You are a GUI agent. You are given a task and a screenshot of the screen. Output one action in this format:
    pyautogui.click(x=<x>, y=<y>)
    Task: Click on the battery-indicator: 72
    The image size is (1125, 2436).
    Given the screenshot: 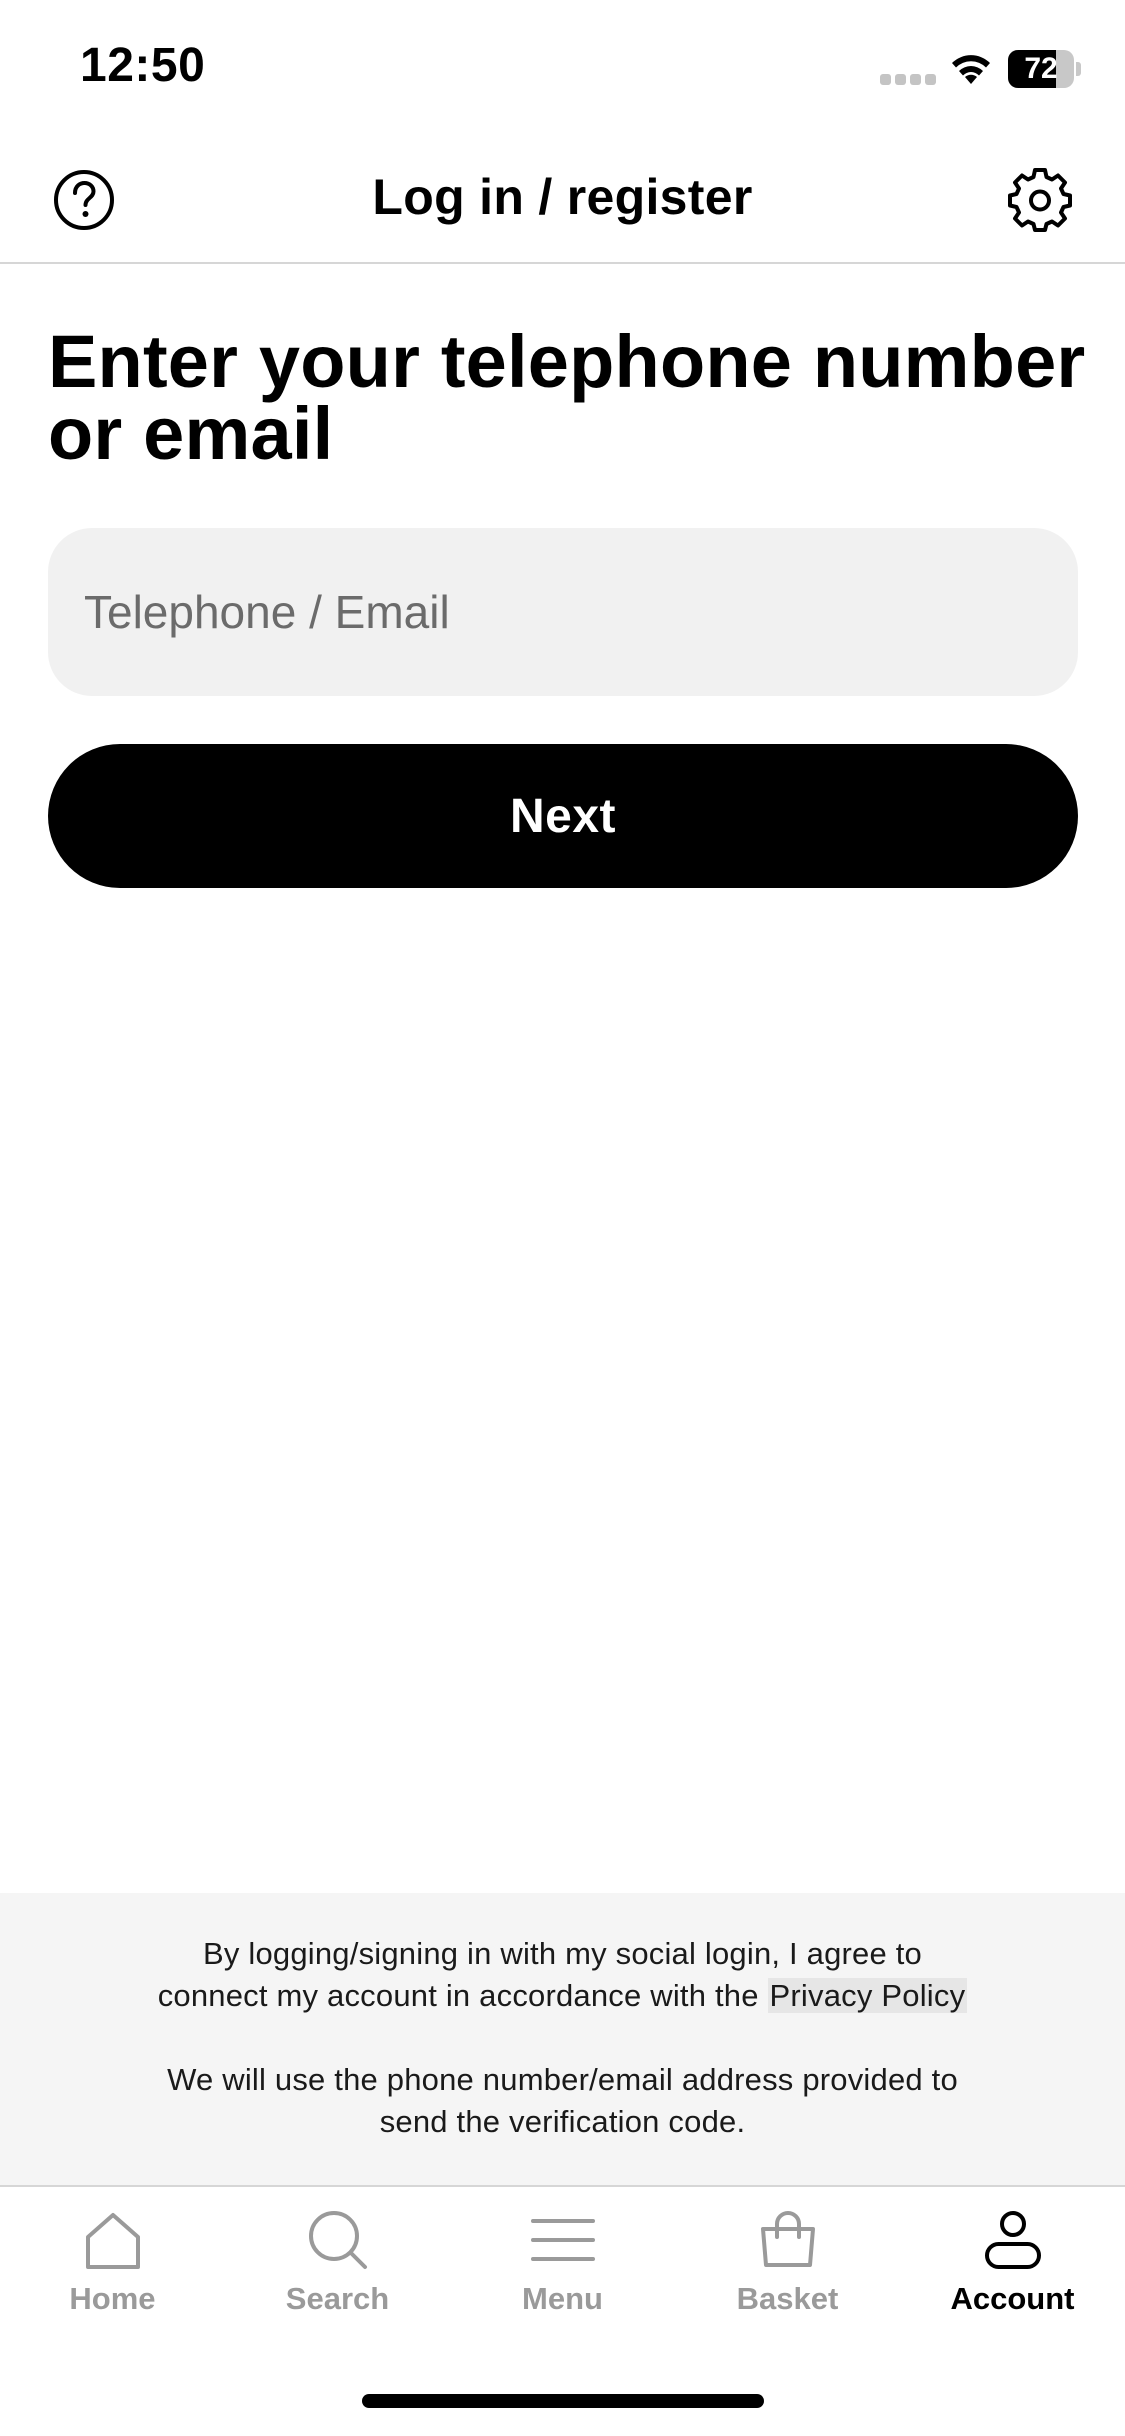 What is the action you would take?
    pyautogui.click(x=1044, y=69)
    